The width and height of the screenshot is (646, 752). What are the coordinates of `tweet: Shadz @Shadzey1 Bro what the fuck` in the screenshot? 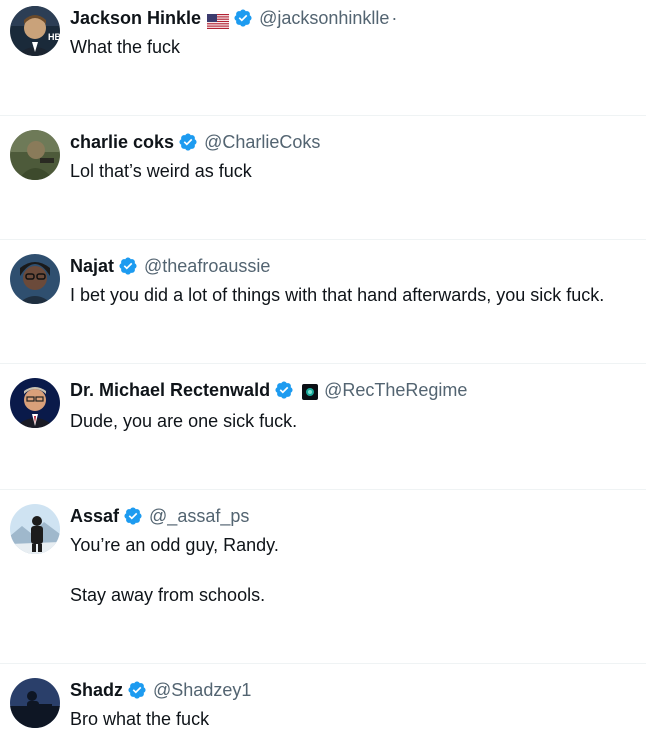 It's located at (323, 712).